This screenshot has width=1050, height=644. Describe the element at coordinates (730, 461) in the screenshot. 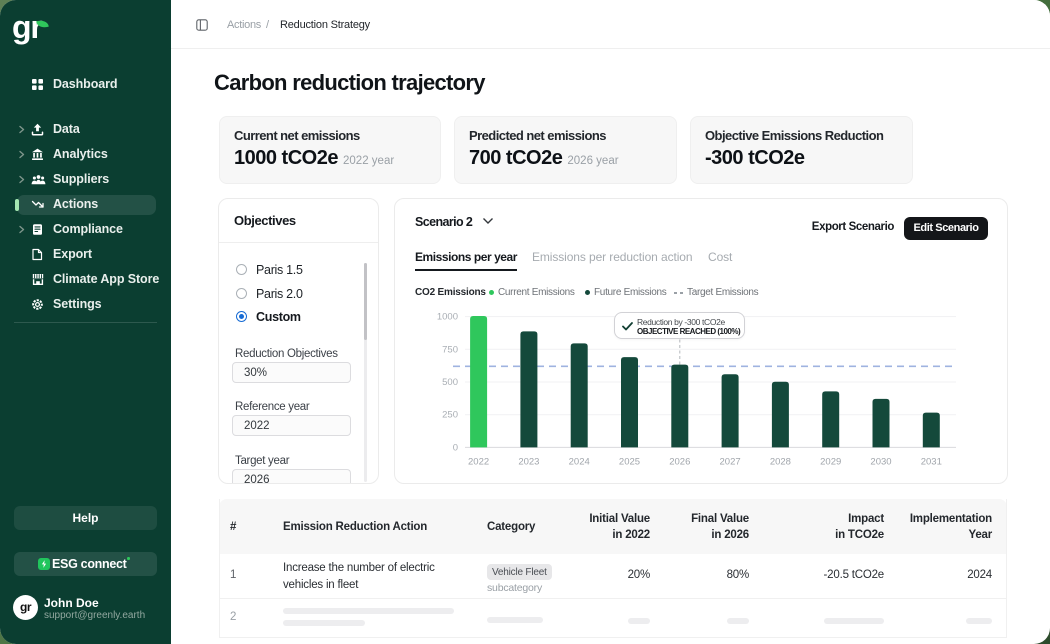

I see `svg-text: 2027` at that location.